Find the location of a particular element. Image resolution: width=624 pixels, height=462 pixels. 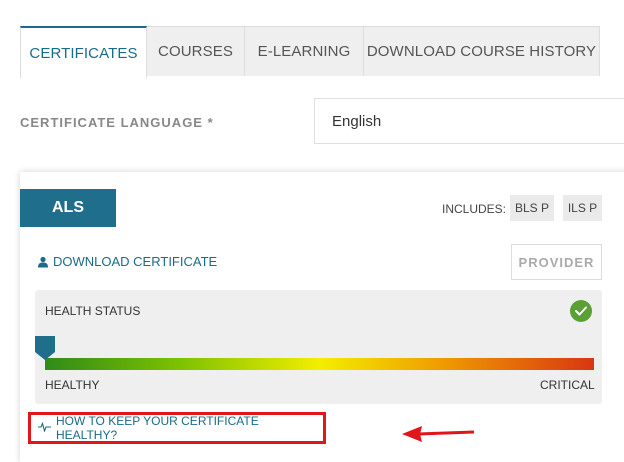

health-level-marker is located at coordinates (45, 348).